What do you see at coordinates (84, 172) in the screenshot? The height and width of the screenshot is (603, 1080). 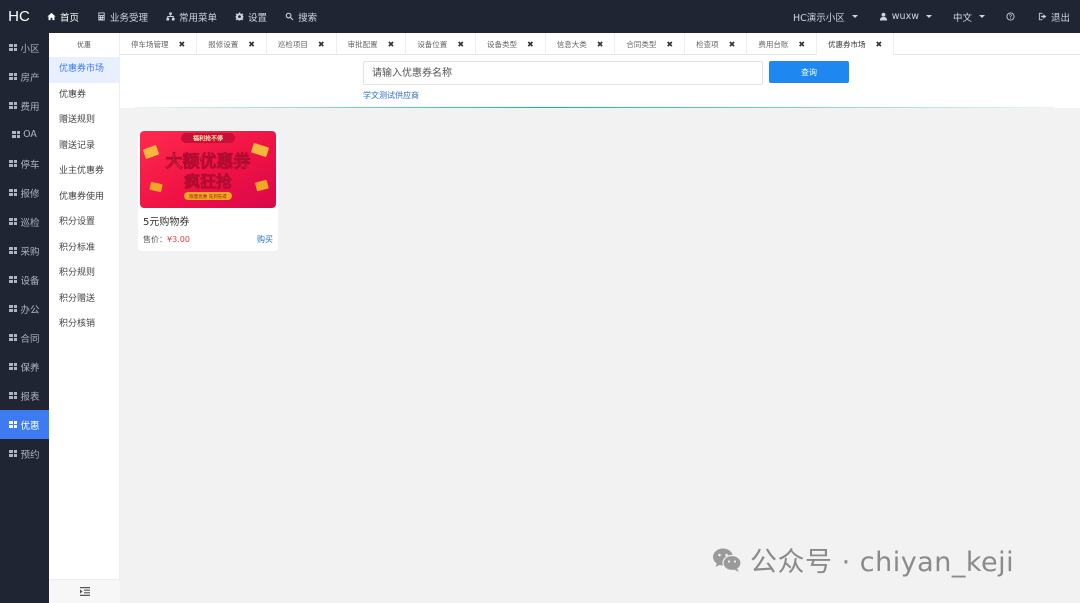 I see `submenu-item-owner-coupons: 业主优惠券` at bounding box center [84, 172].